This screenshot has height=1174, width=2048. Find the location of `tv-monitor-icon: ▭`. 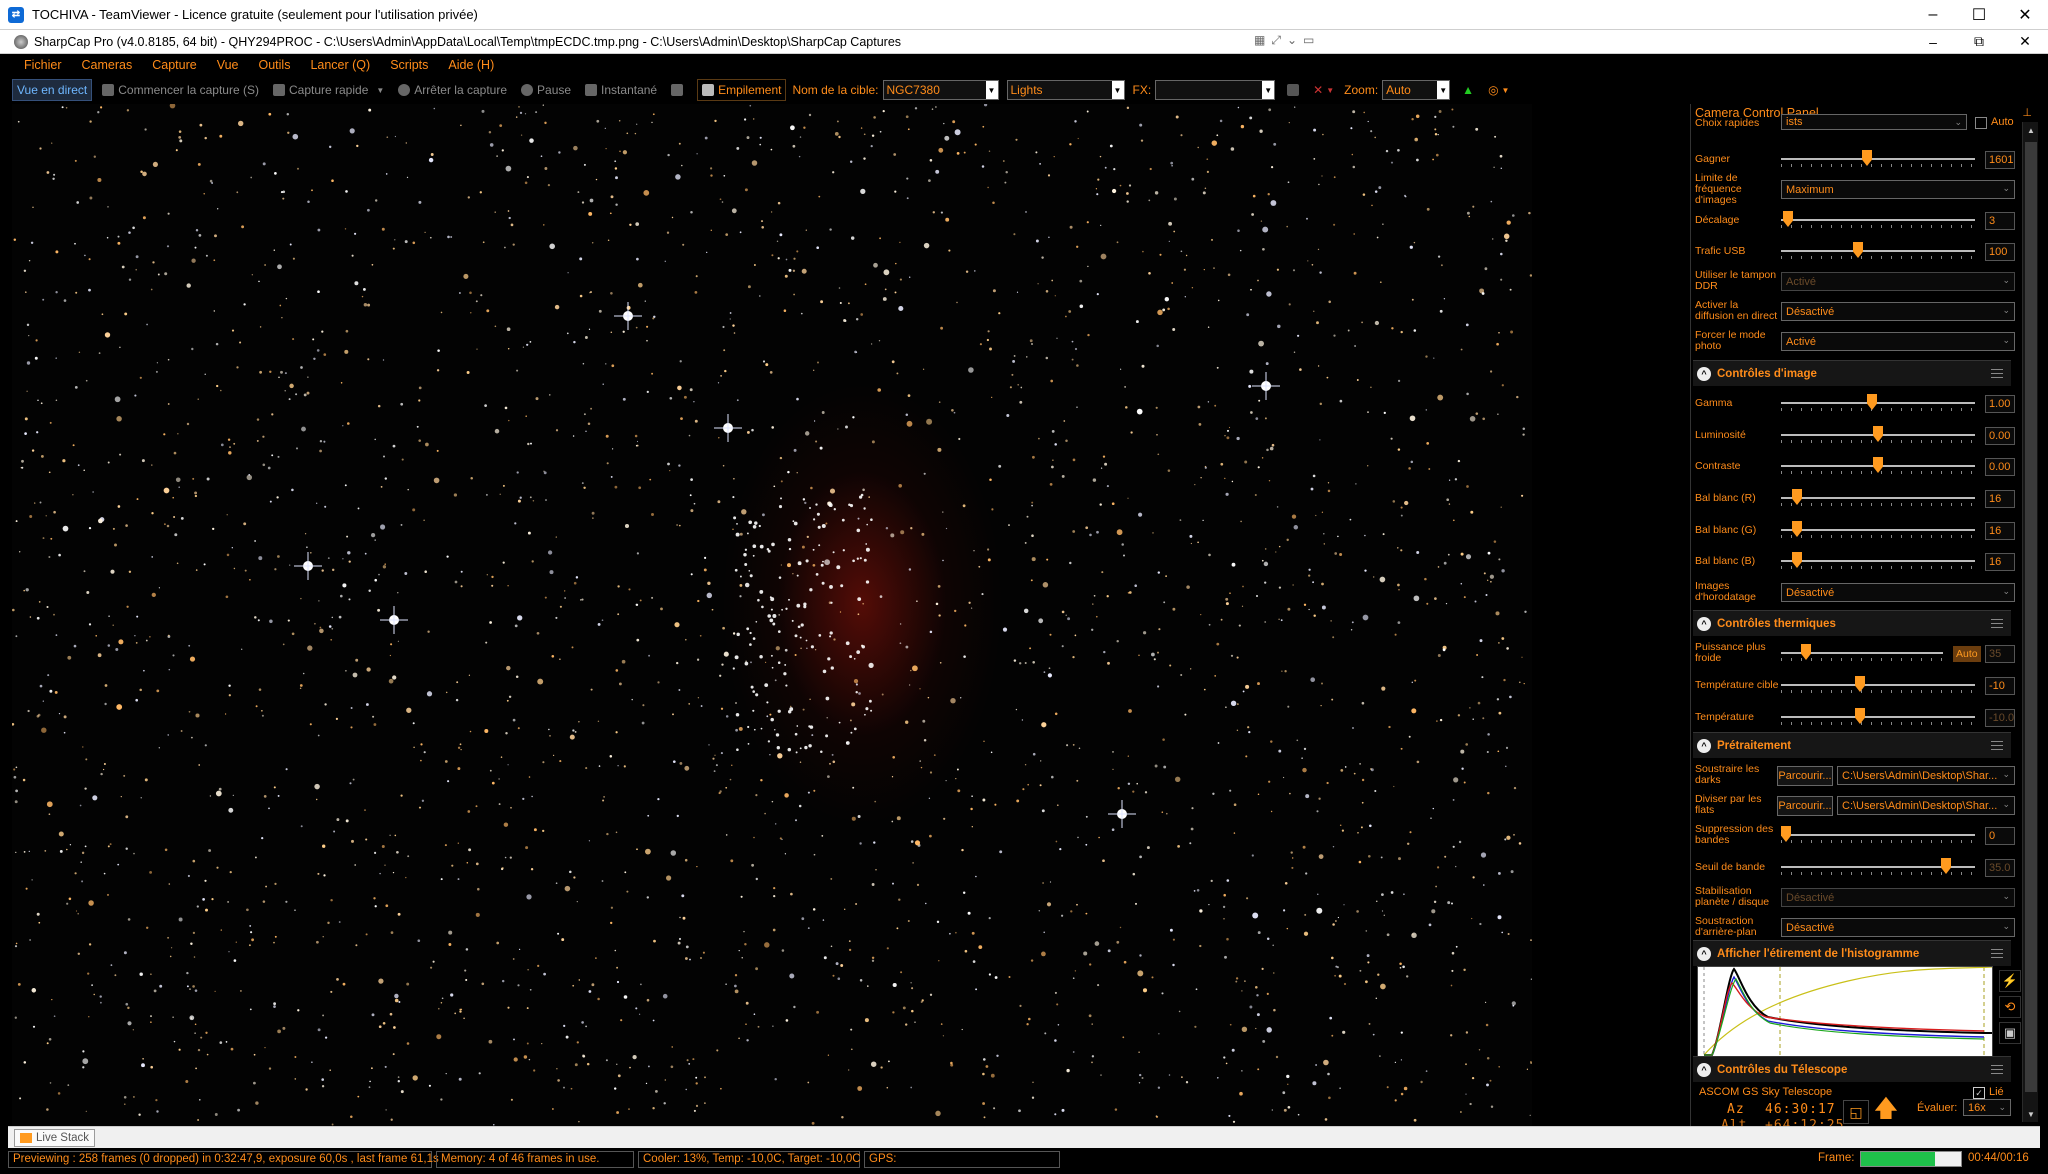

tv-monitor-icon: ▭ is located at coordinates (1308, 40).